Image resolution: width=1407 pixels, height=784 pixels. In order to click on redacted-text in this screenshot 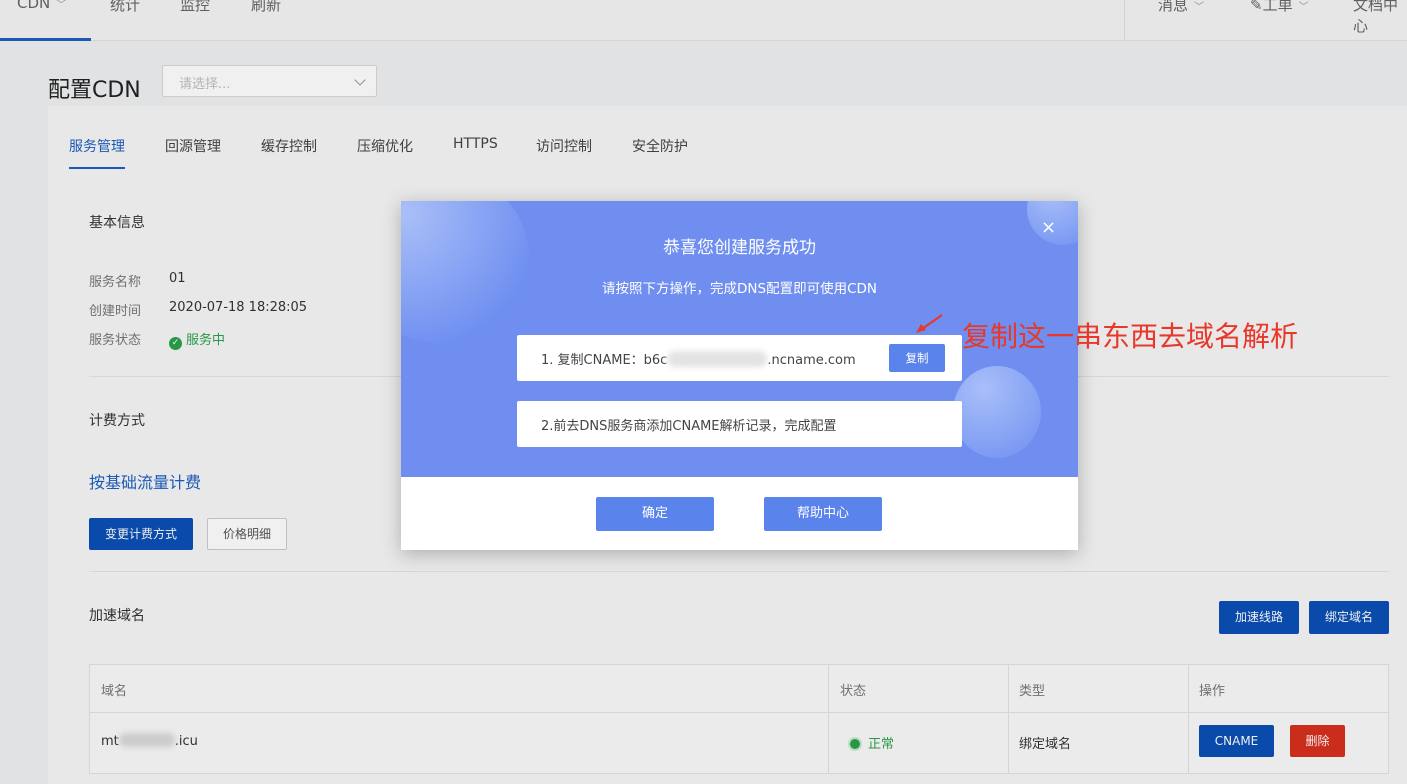, I will do `click(717, 359)`.